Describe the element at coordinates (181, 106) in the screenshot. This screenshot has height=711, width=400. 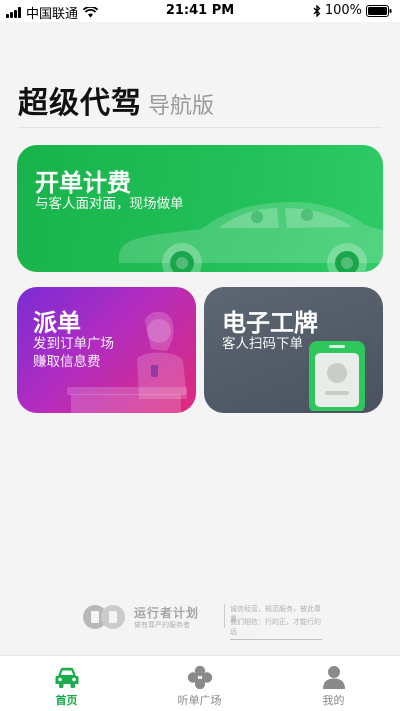
I see `page-subtitle: 导航版` at that location.